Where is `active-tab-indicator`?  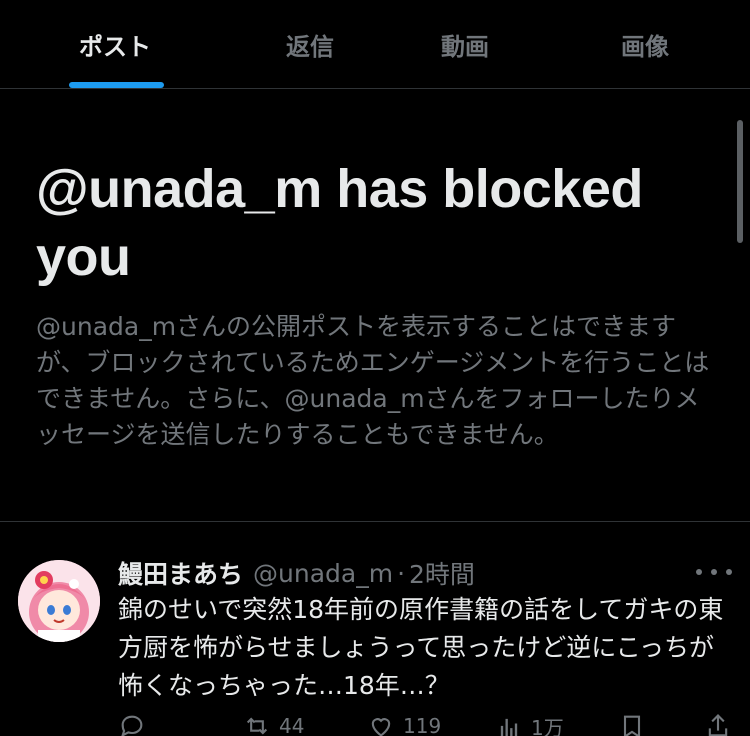 active-tab-indicator is located at coordinates (116, 85).